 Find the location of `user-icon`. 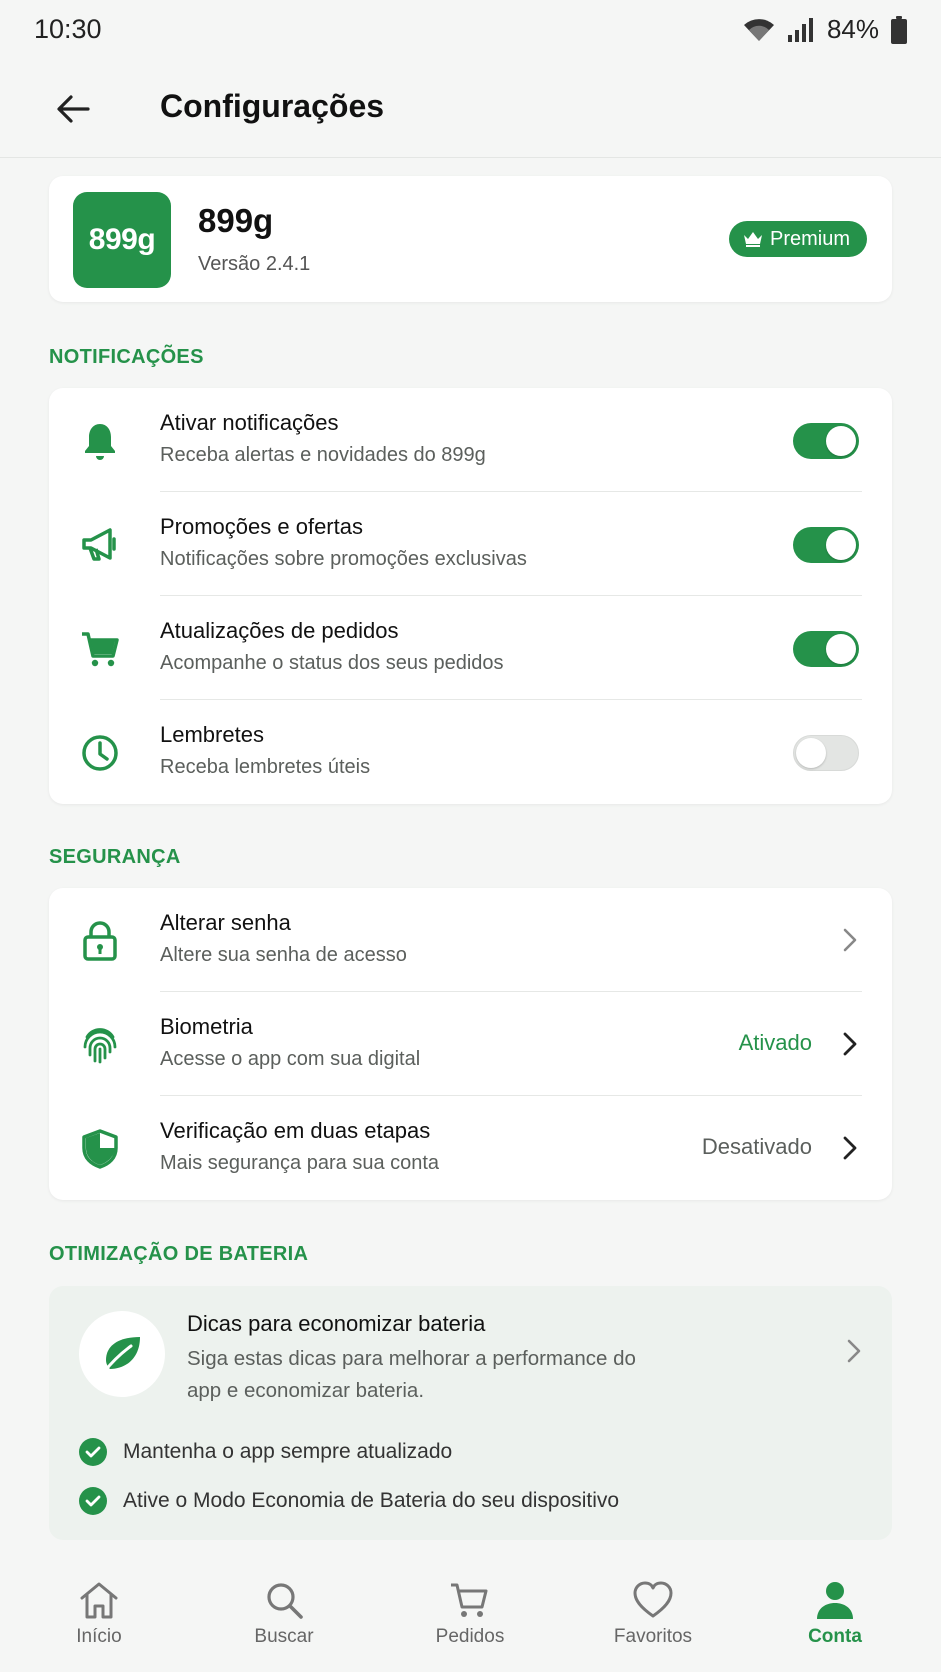

user-icon is located at coordinates (835, 1600).